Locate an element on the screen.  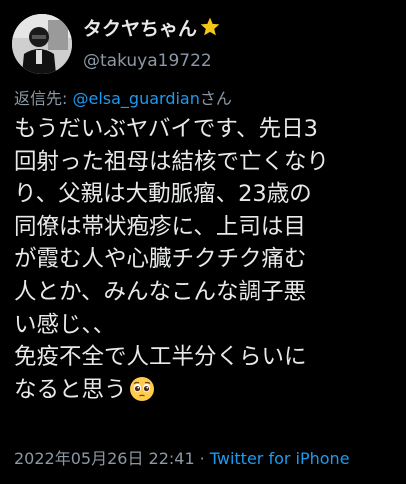
tweet-line: もうだいぶヤバイです、先日3 is located at coordinates (166, 129).